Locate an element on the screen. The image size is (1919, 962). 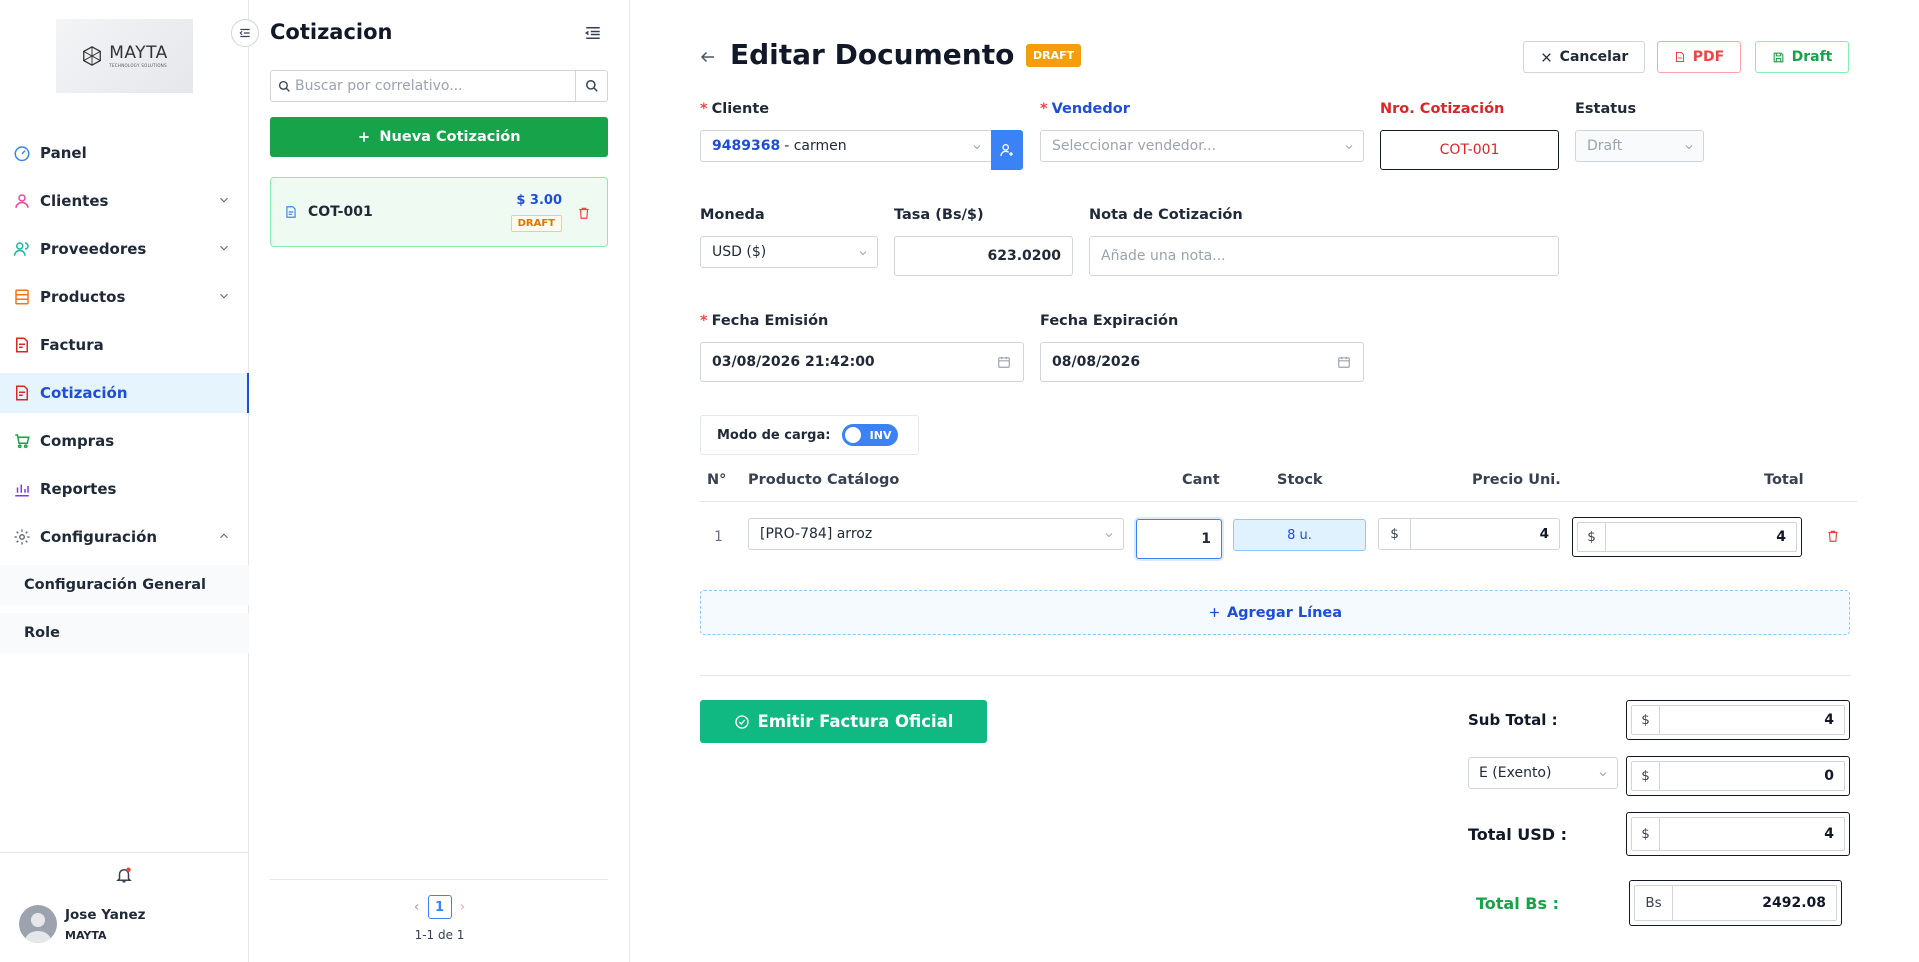
quantity-value: 1 is located at coordinates (1206, 539).